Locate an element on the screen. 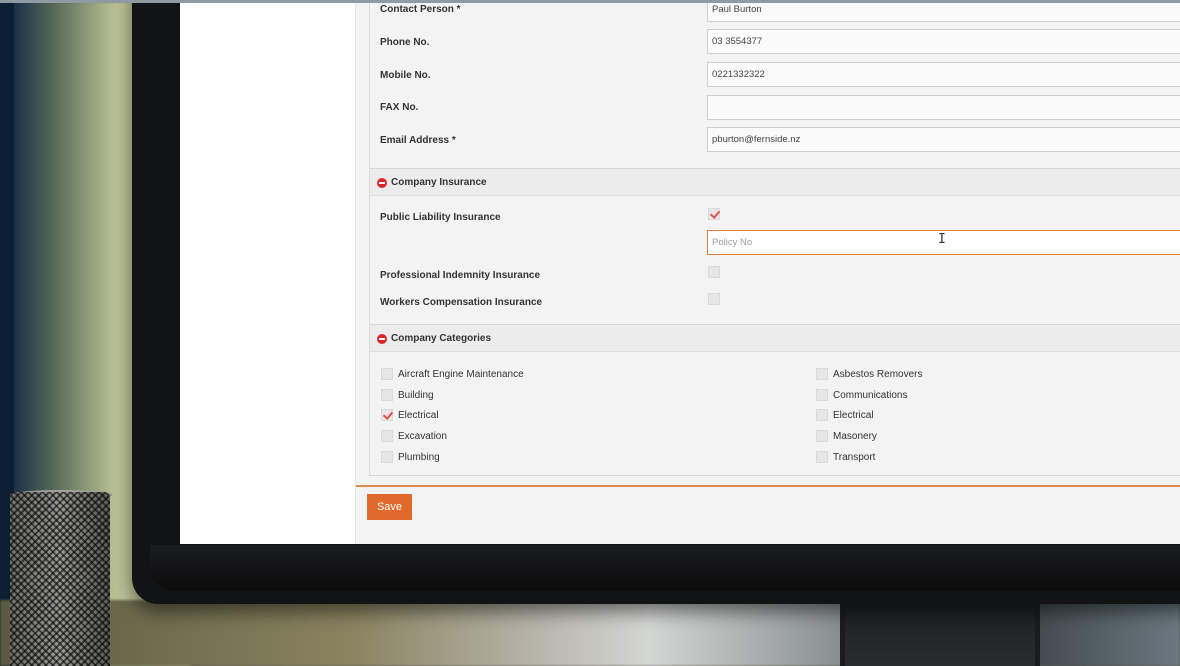  phone-input is located at coordinates (943, 41).